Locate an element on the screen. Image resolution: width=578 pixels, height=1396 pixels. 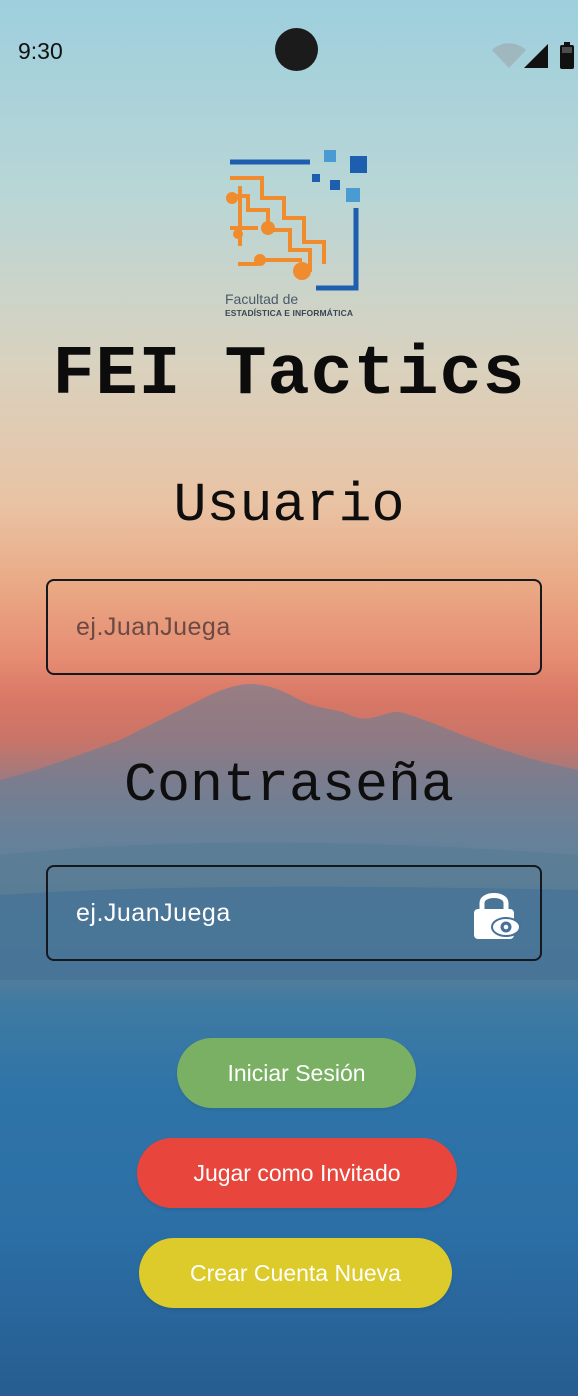
app-title: FEI Tactics is located at coordinates (289, 375).